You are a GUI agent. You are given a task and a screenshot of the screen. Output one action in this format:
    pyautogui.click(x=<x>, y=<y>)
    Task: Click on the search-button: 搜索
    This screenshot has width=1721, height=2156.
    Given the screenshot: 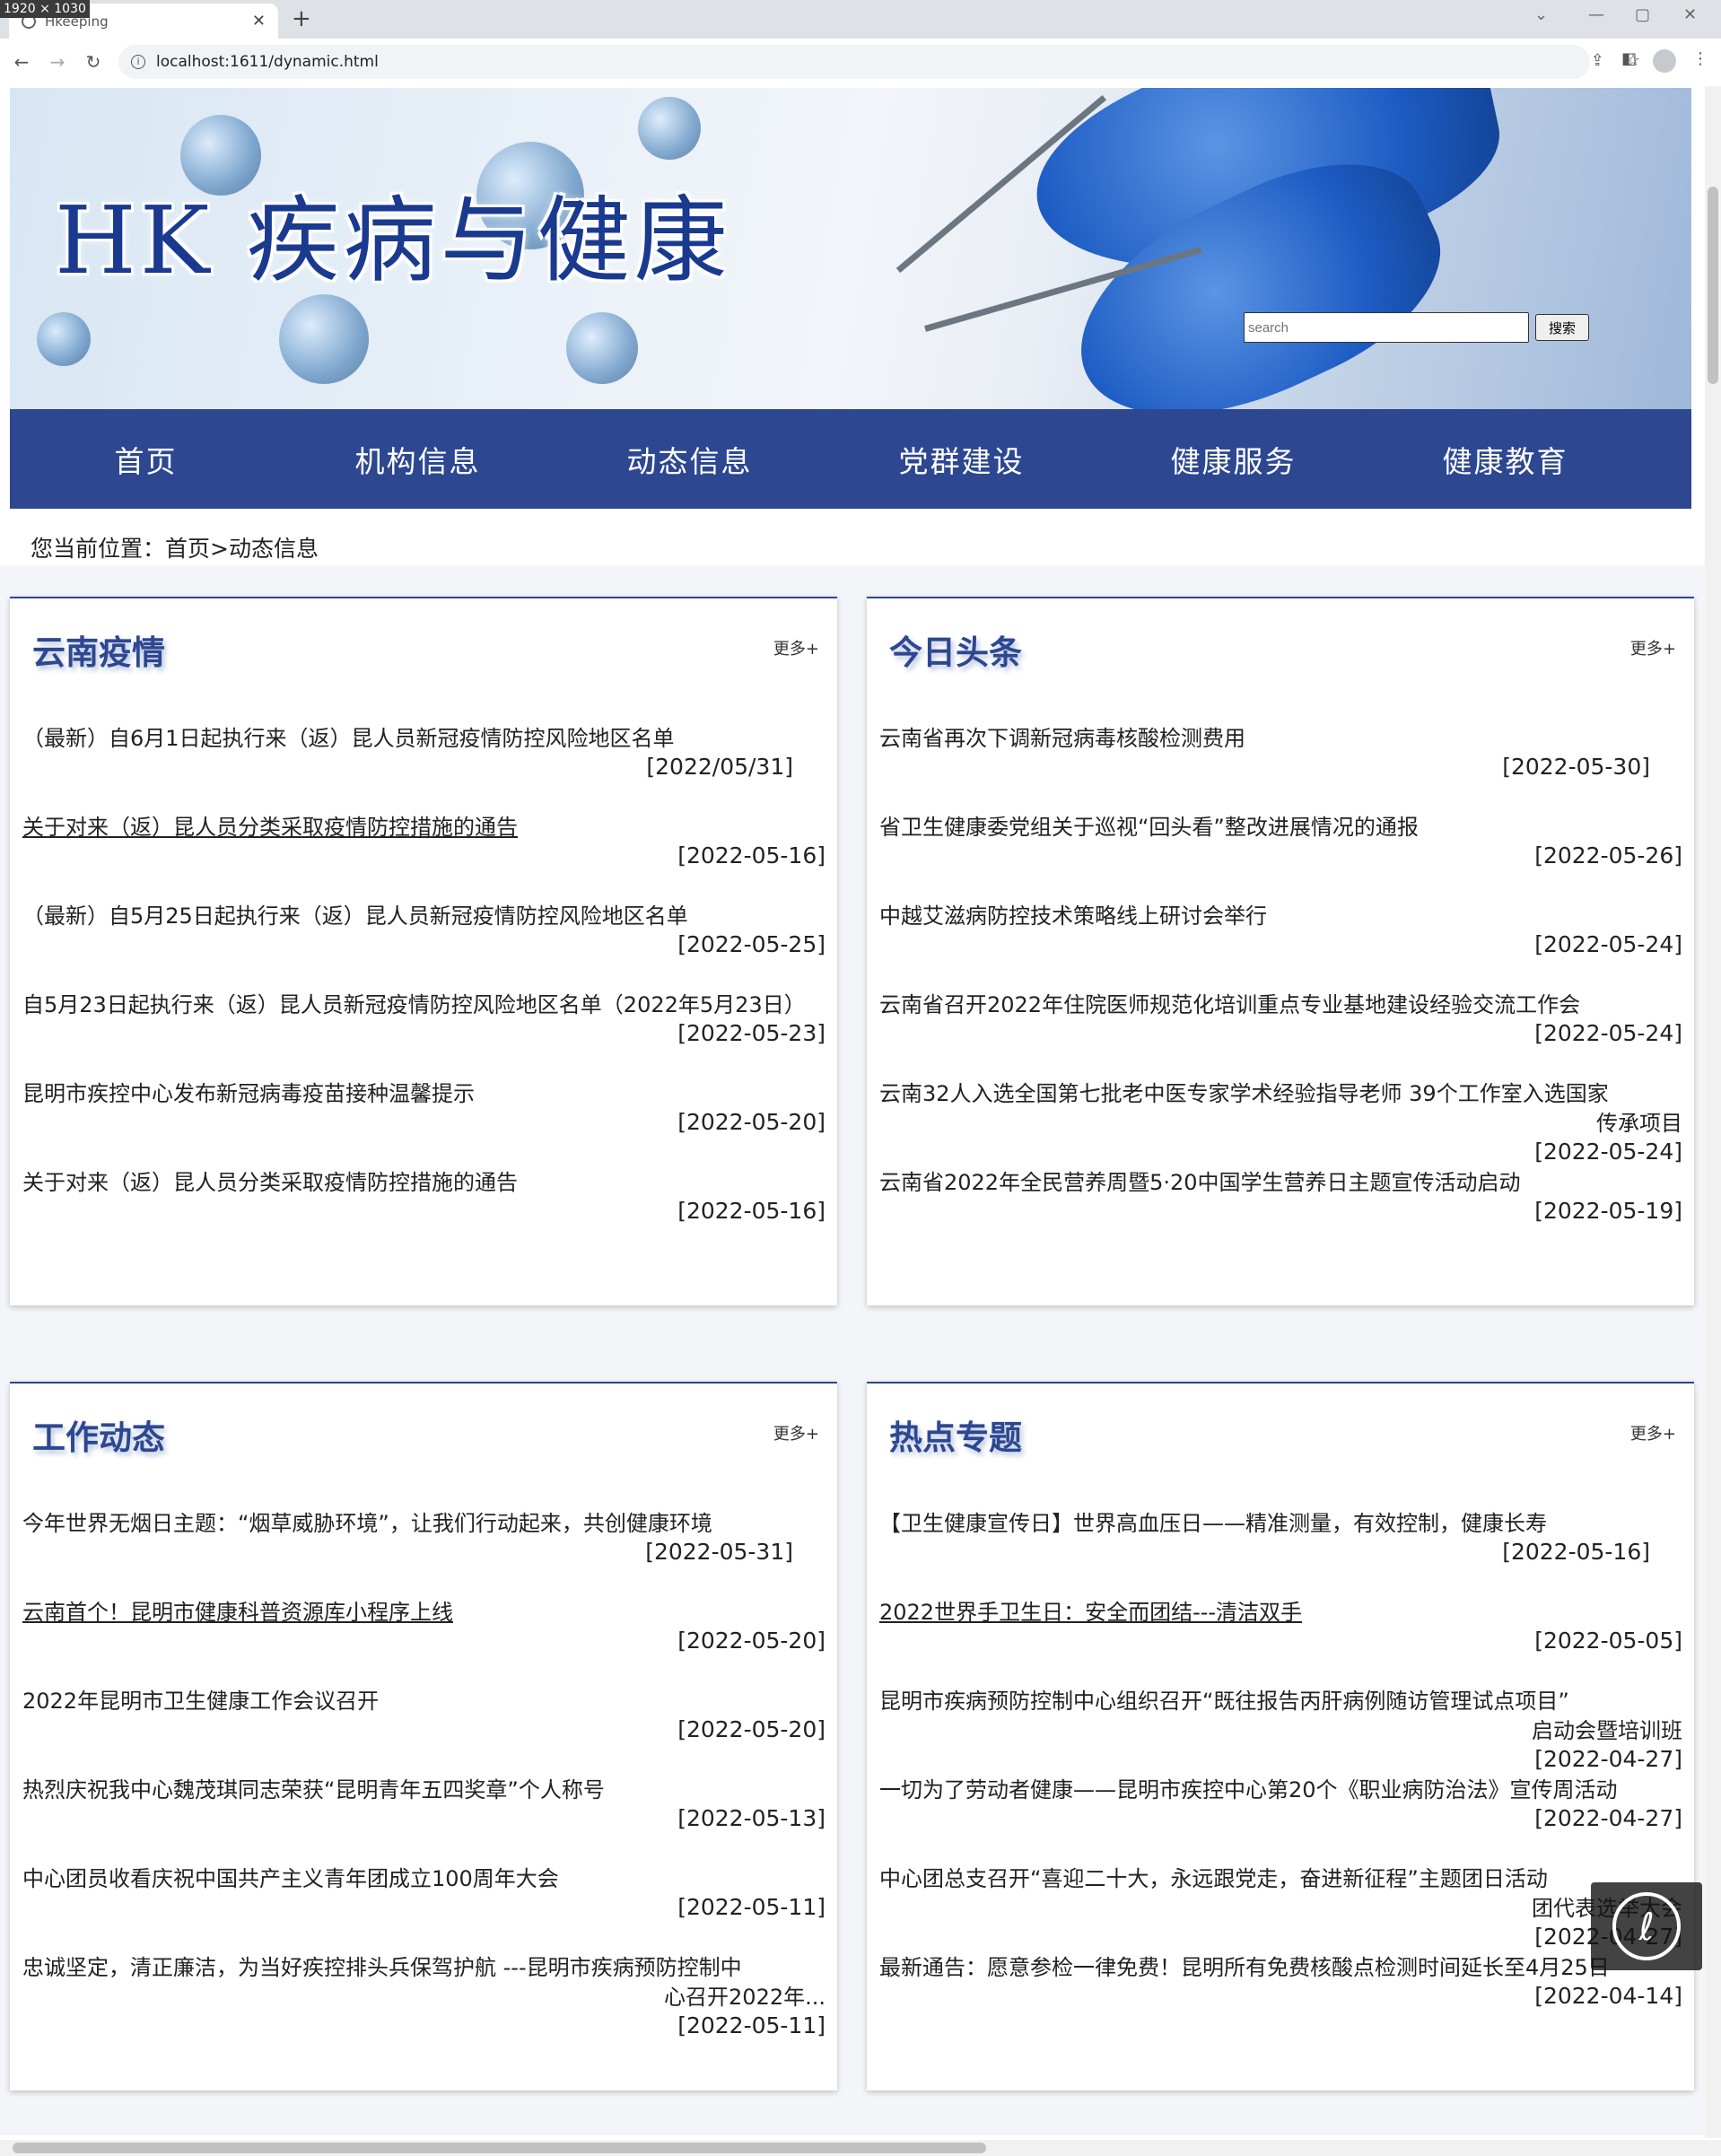 What is the action you would take?
    pyautogui.click(x=1562, y=327)
    